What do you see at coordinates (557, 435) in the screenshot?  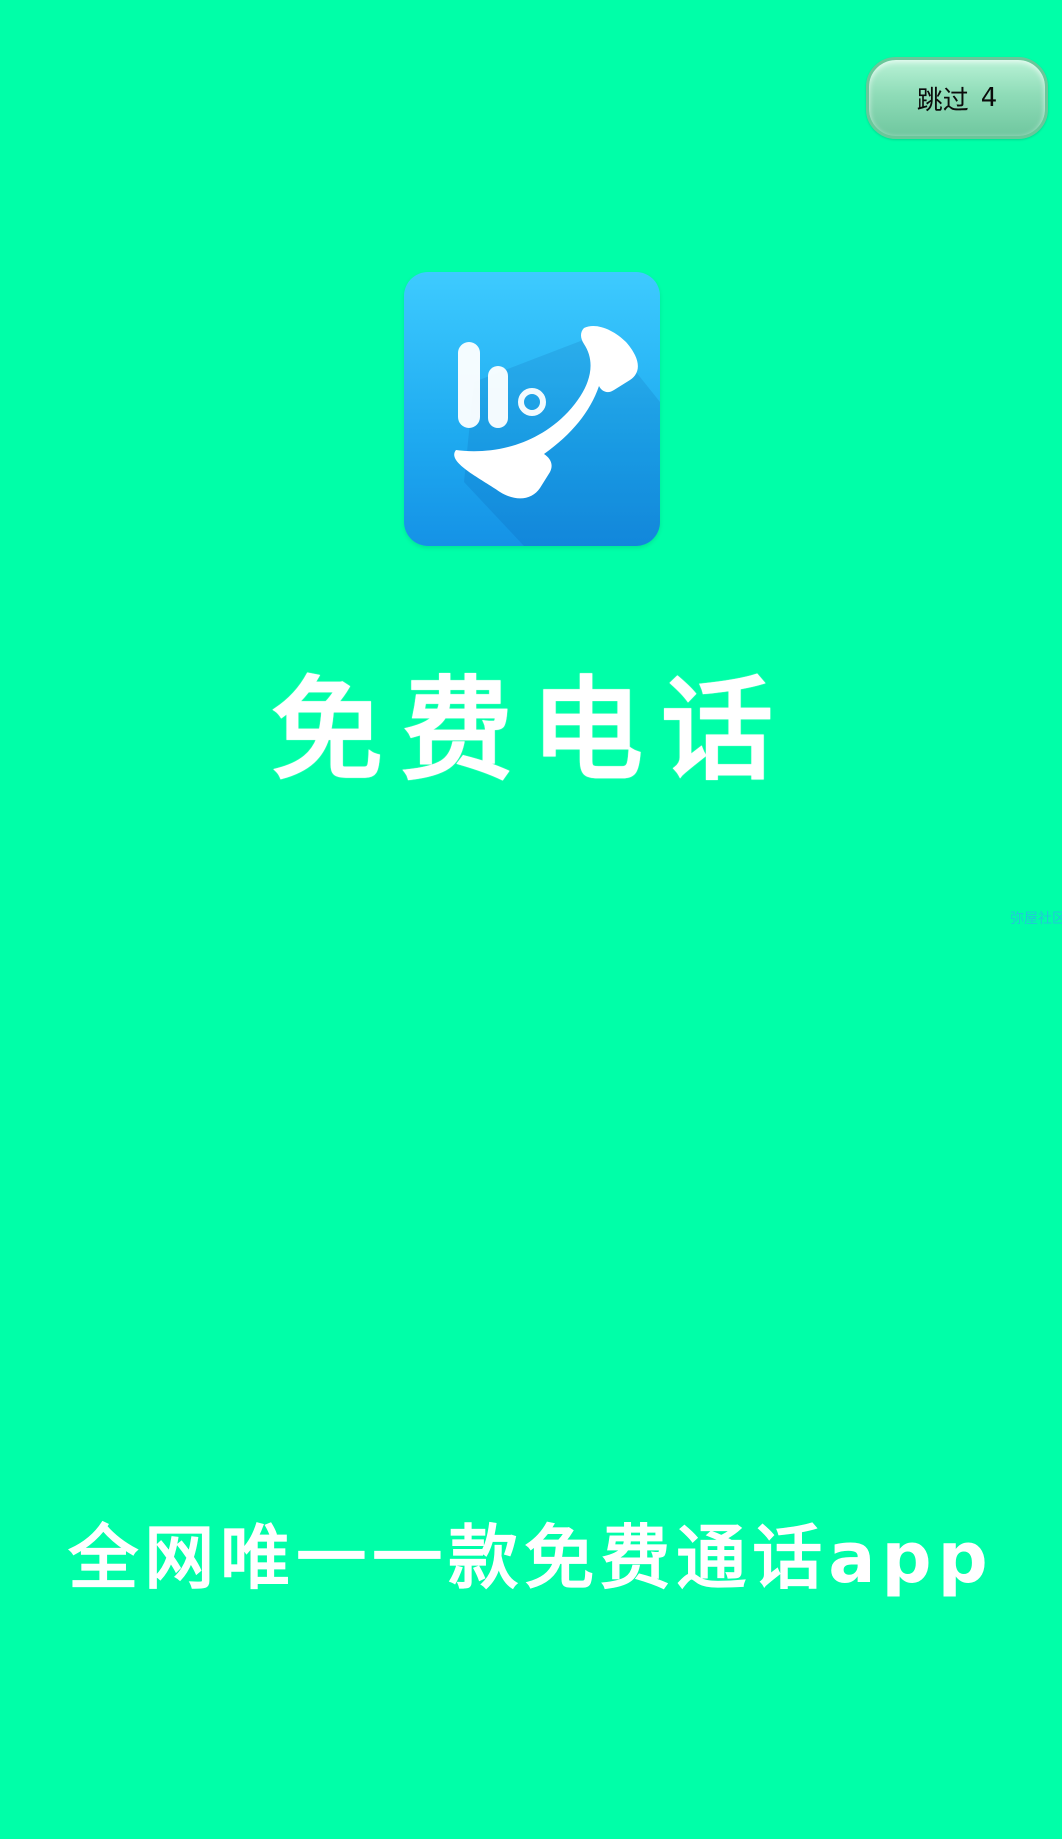 I see `phone-call-icon` at bounding box center [557, 435].